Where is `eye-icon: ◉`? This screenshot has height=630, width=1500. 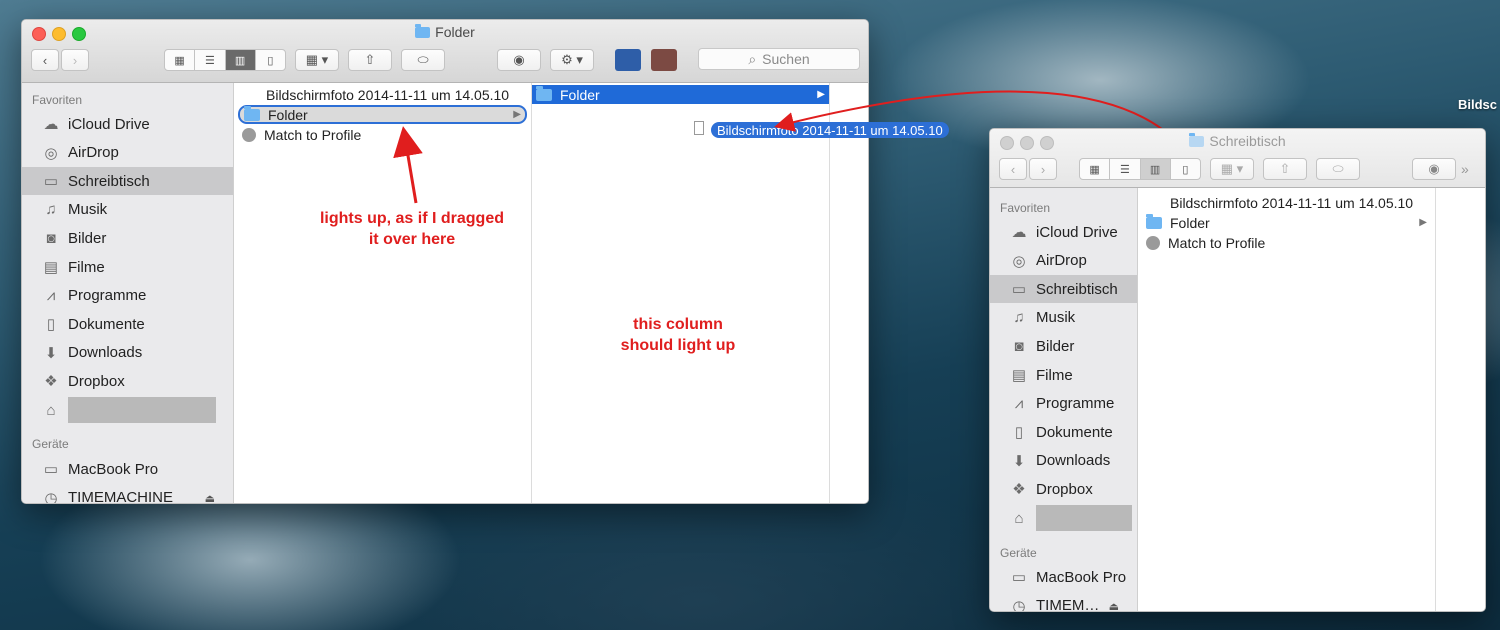
eye-icon: ◉ is located at coordinates (1434, 168).